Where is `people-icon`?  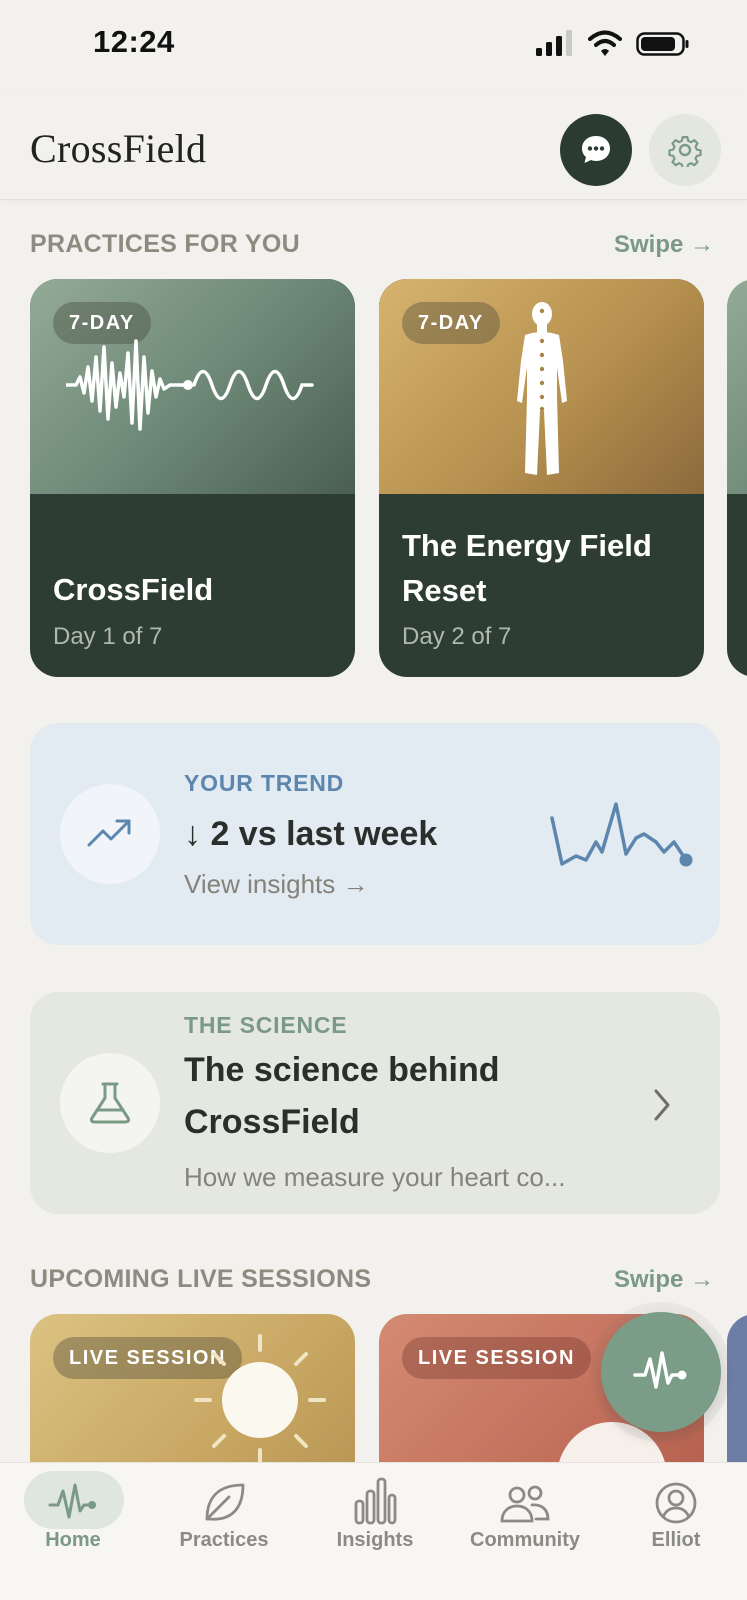 people-icon is located at coordinates (525, 1504).